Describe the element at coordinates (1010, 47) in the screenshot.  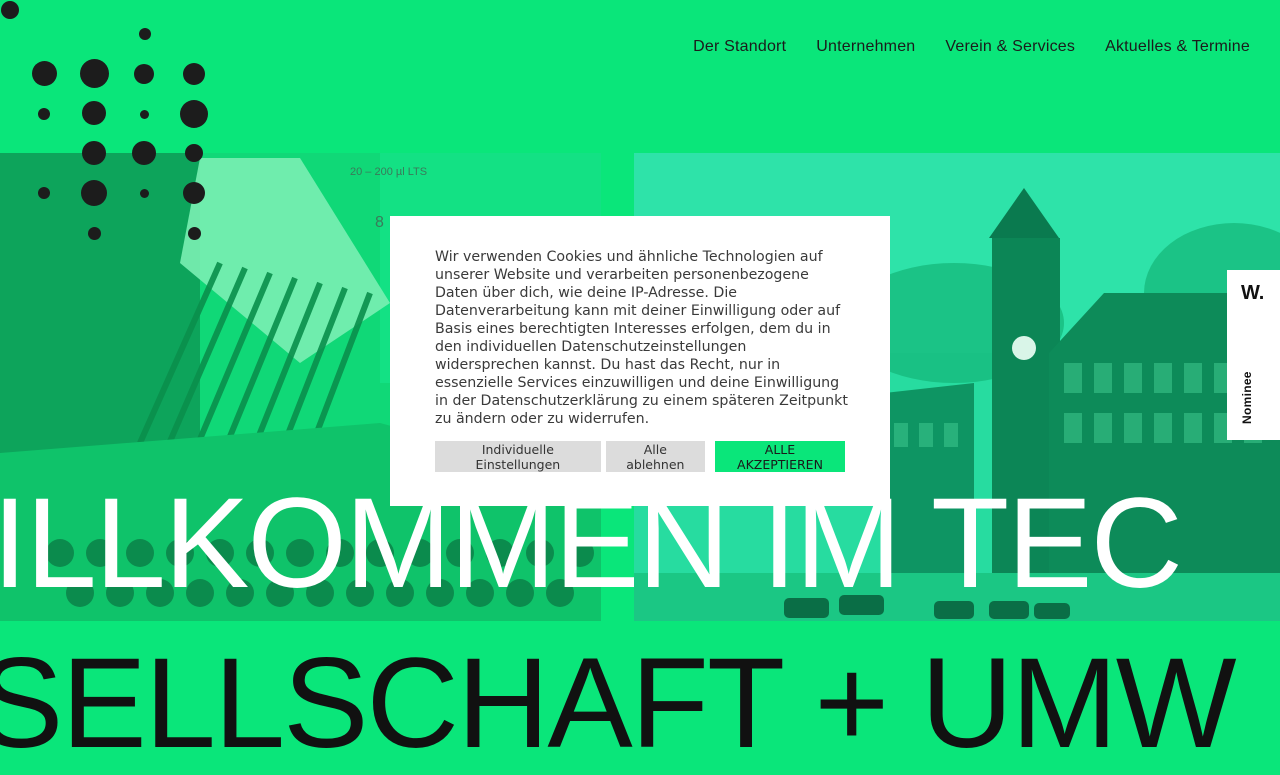
I see `nav-item-verein-services: Verein & Services` at that location.